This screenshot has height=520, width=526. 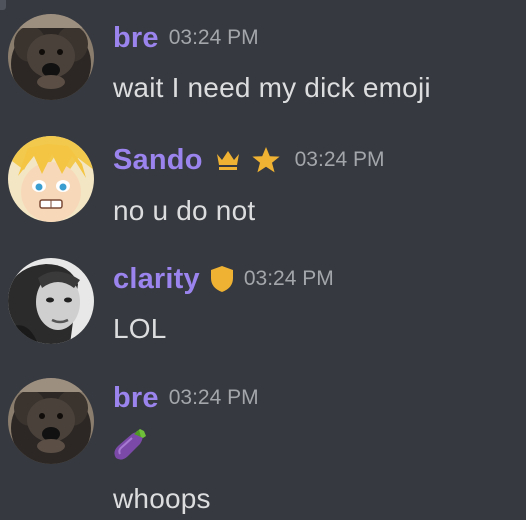 What do you see at coordinates (272, 87) in the screenshot?
I see `message-text: wait I need my dick emoji` at bounding box center [272, 87].